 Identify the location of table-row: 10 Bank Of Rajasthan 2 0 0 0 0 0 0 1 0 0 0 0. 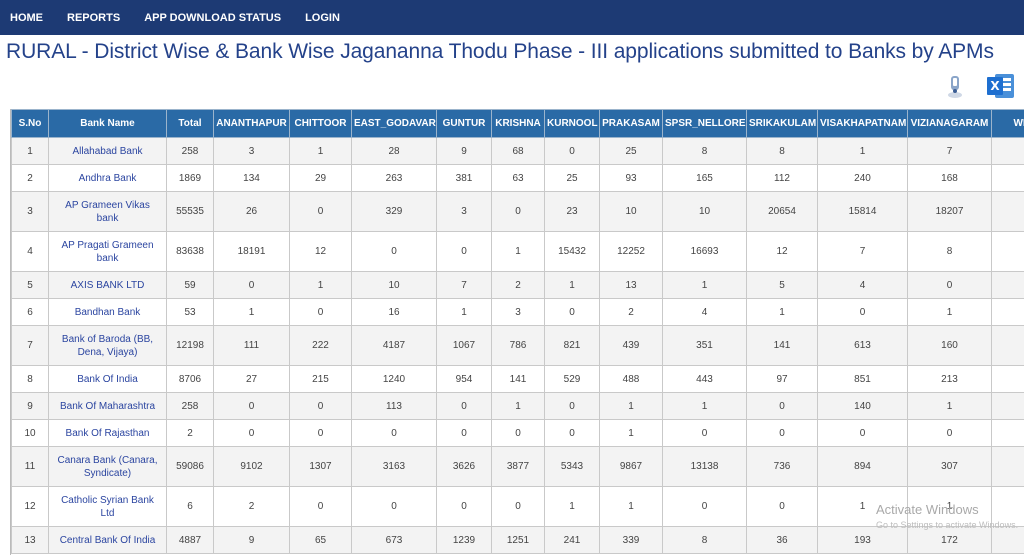
(517, 433).